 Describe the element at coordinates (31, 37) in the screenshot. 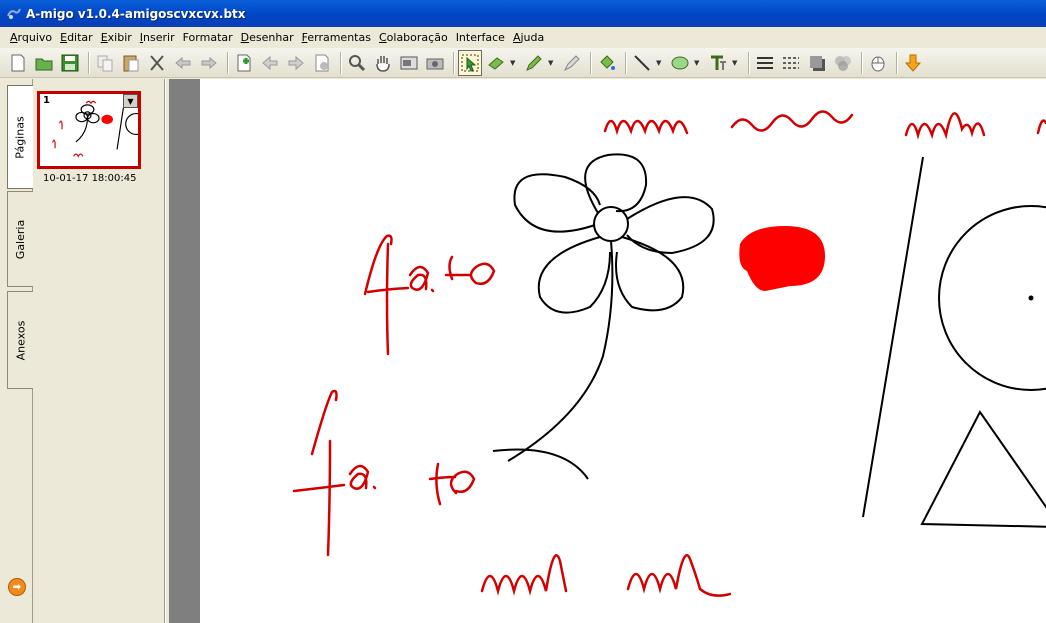

I see `menu-arquivo: Arquivo` at that location.